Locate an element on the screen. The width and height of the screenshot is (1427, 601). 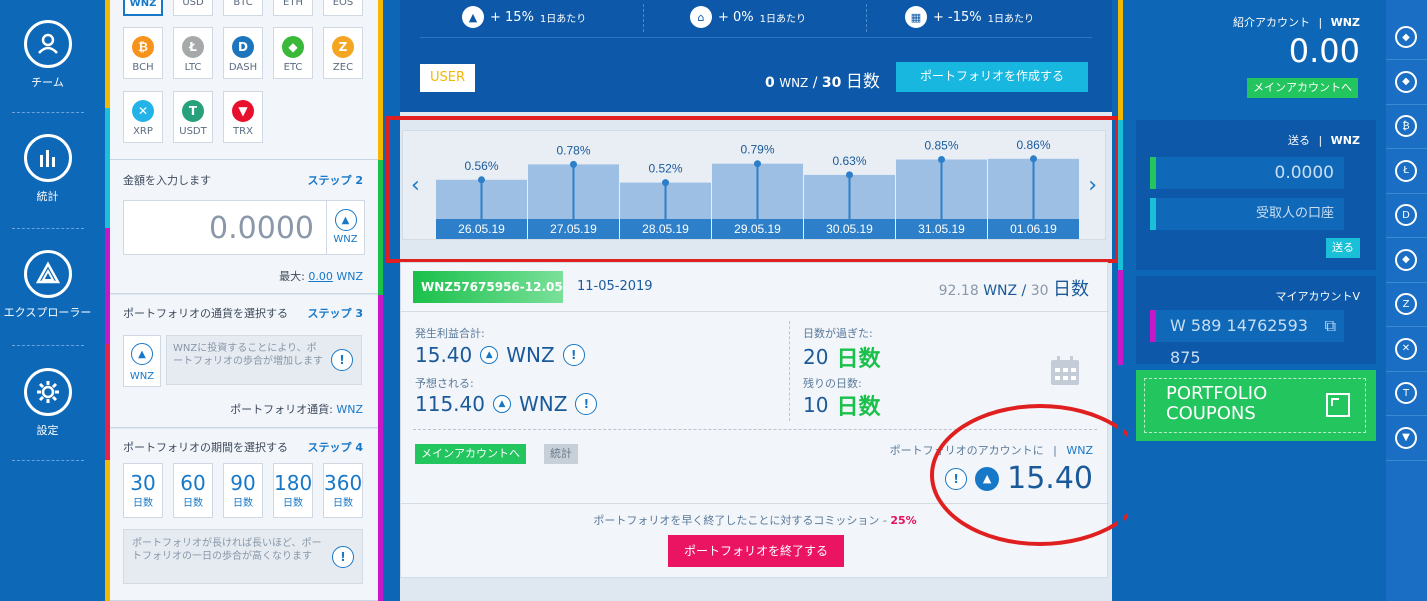
nav-team: チーム is located at coordinates (47, 55).